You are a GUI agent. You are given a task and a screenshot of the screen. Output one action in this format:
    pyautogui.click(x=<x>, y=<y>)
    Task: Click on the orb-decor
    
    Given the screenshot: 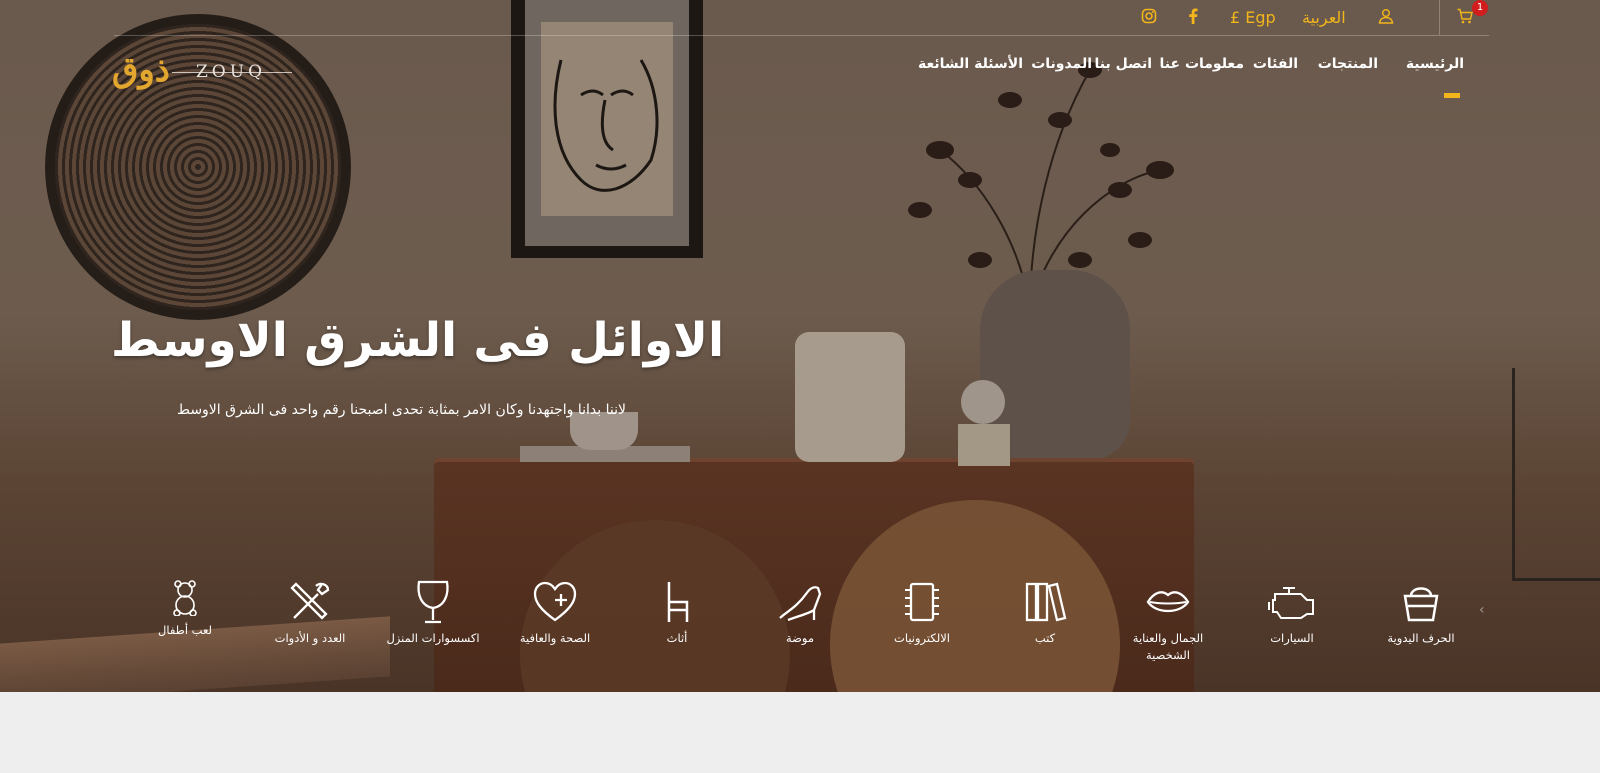 What is the action you would take?
    pyautogui.click(x=983, y=402)
    